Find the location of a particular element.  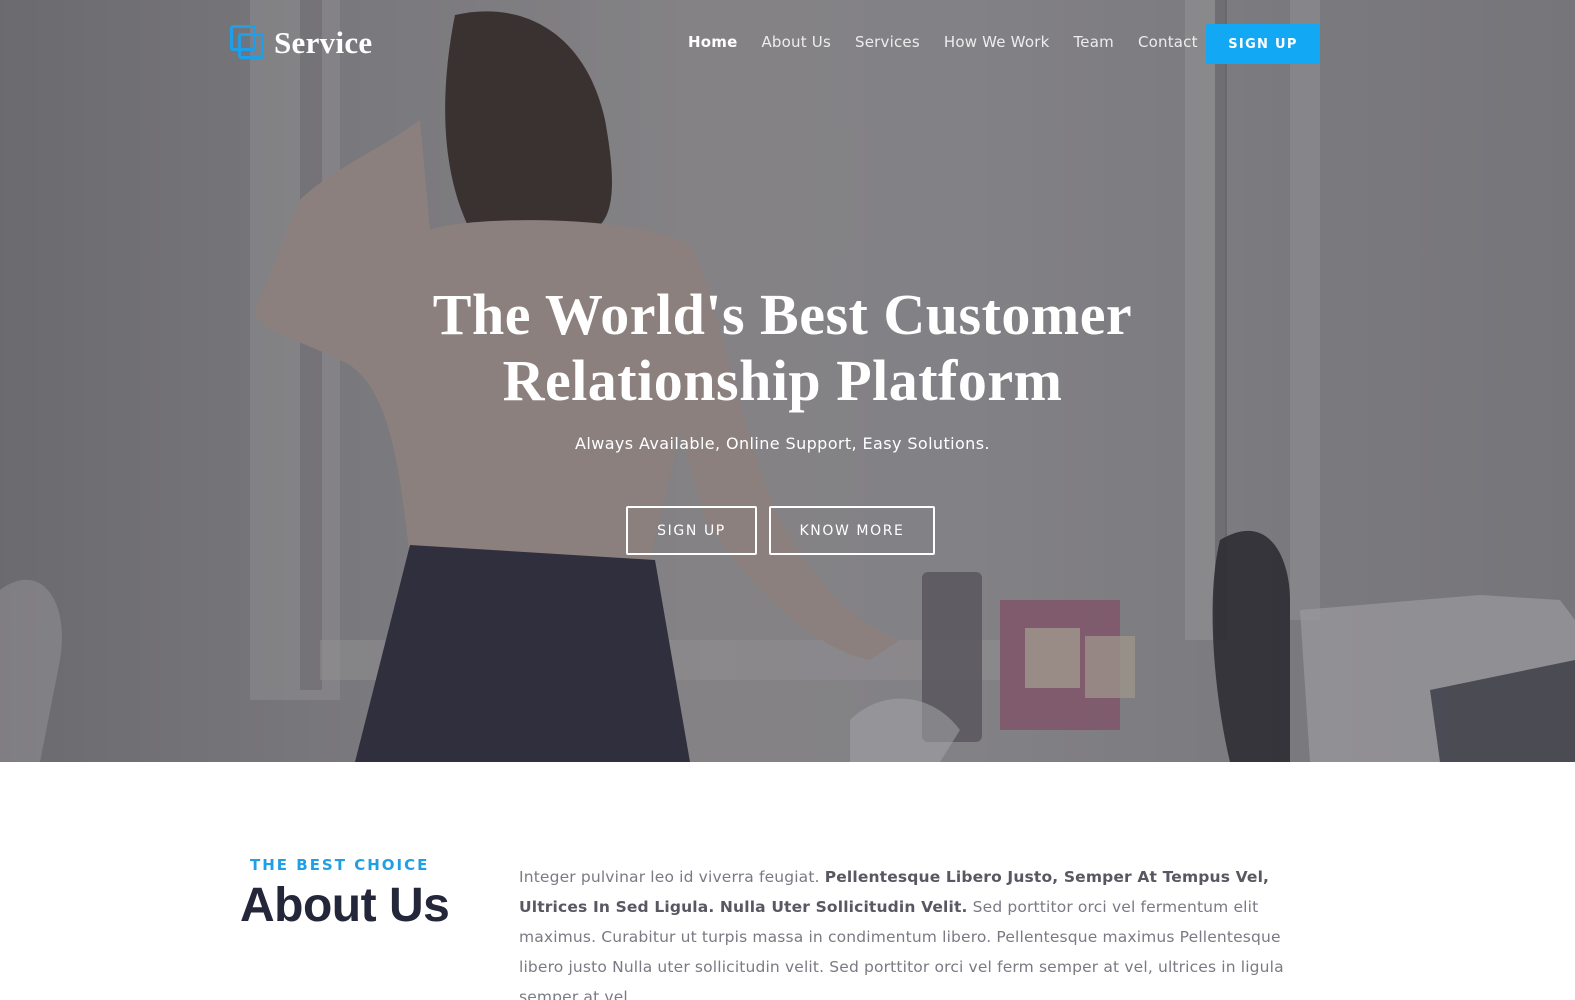

hero-title-line-1: The World's Best Customer is located at coordinates (782, 314).